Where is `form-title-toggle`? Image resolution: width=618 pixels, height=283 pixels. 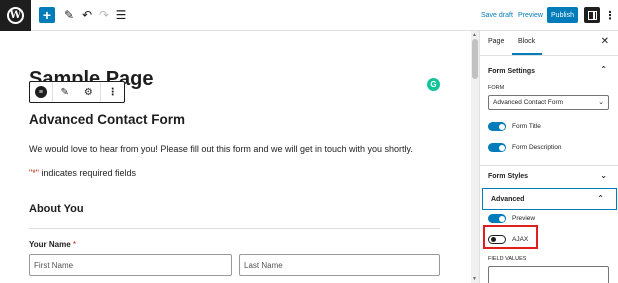
form-title-toggle is located at coordinates (497, 126).